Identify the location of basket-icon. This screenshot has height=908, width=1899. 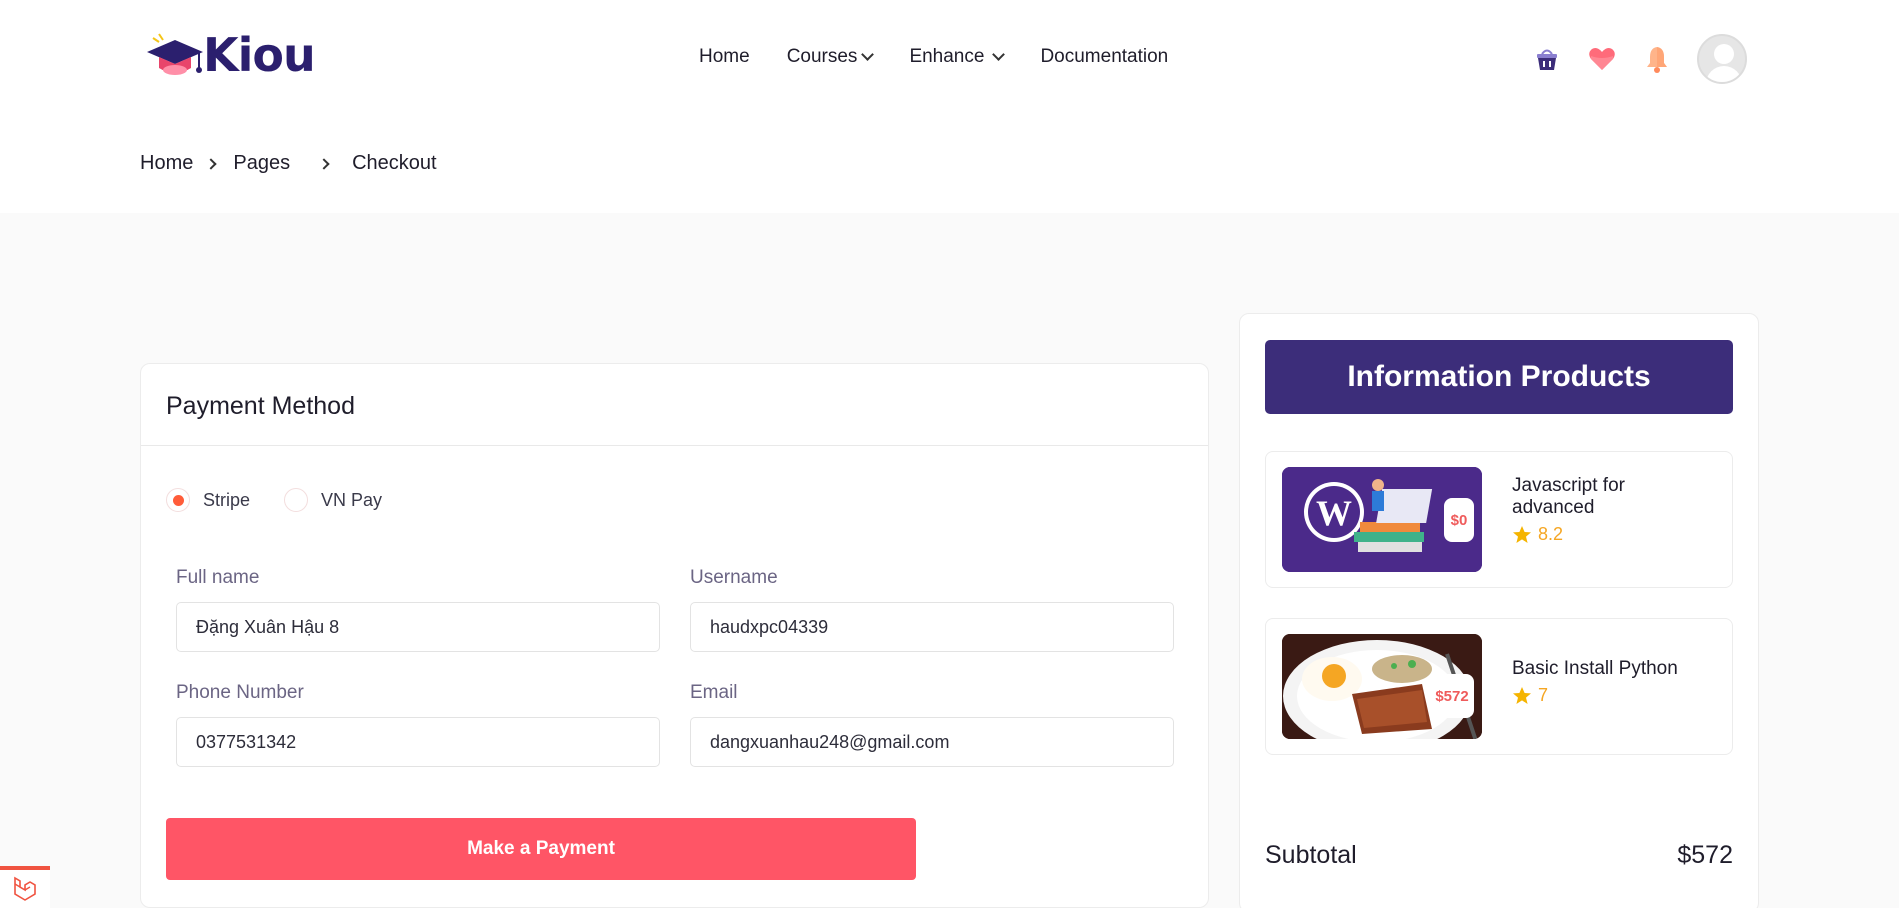
(1547, 59).